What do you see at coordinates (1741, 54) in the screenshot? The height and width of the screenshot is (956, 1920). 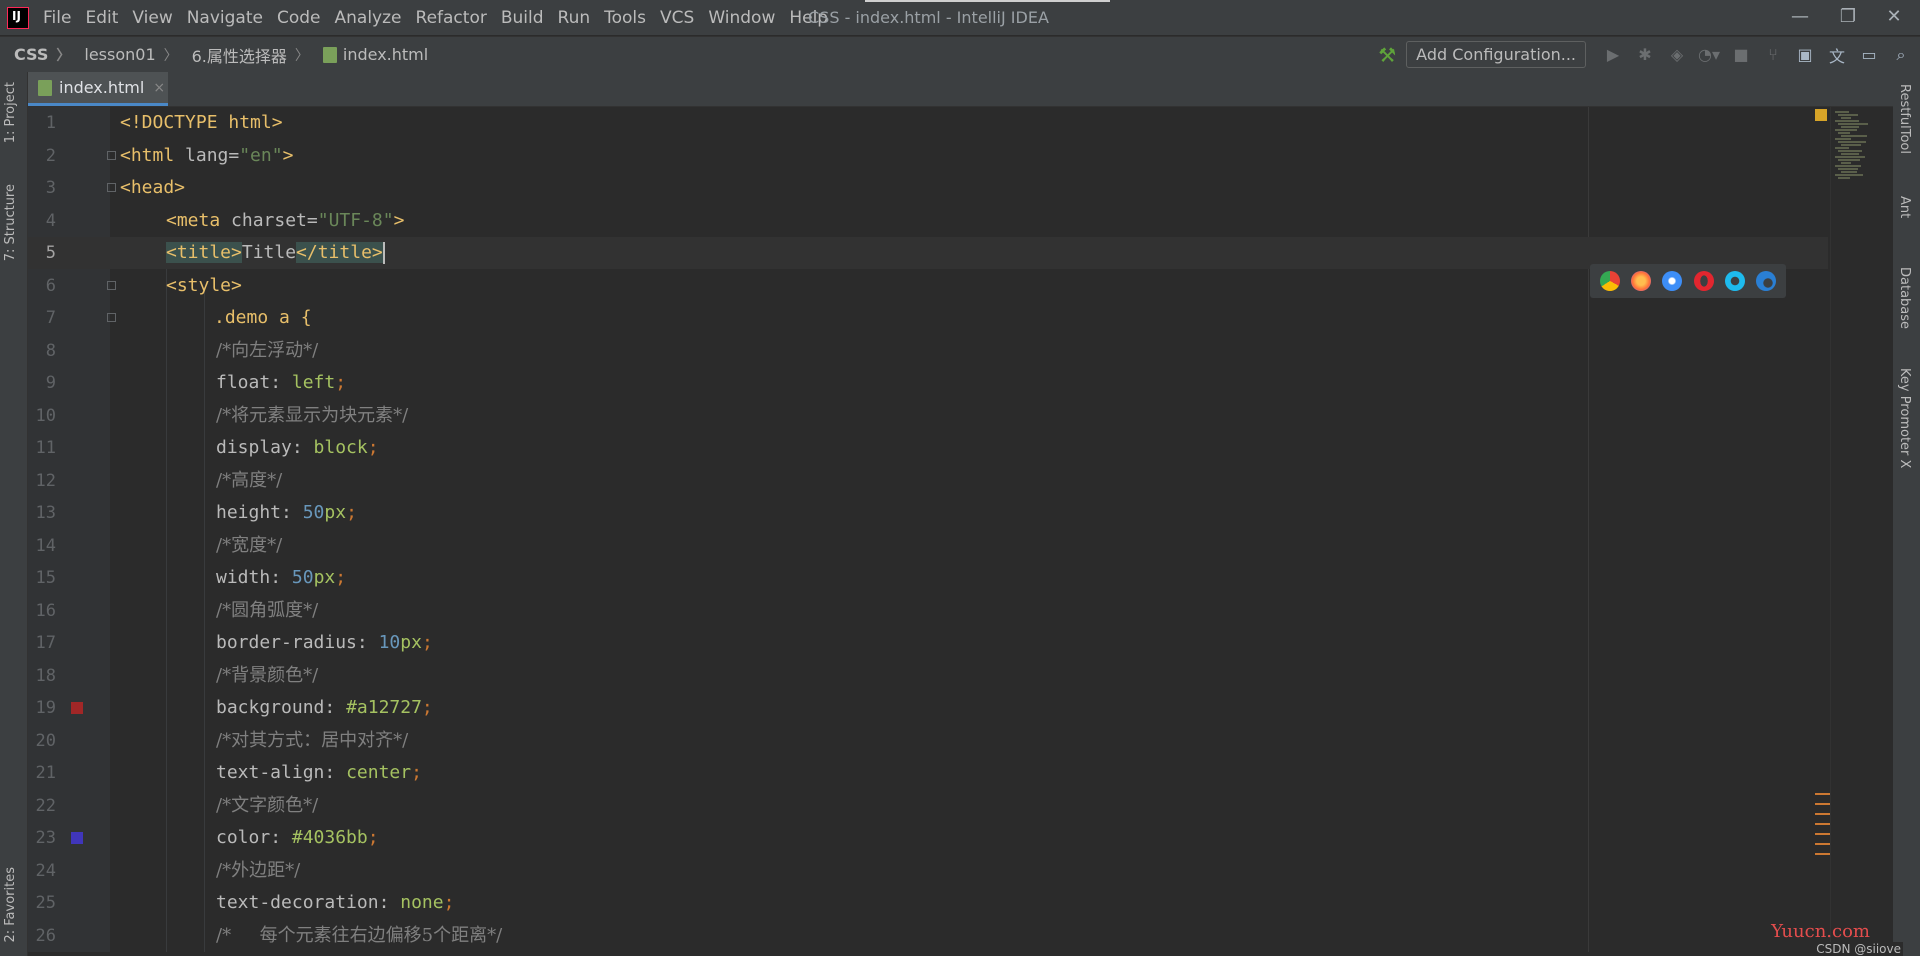 I see `stop-icon: ■` at bounding box center [1741, 54].